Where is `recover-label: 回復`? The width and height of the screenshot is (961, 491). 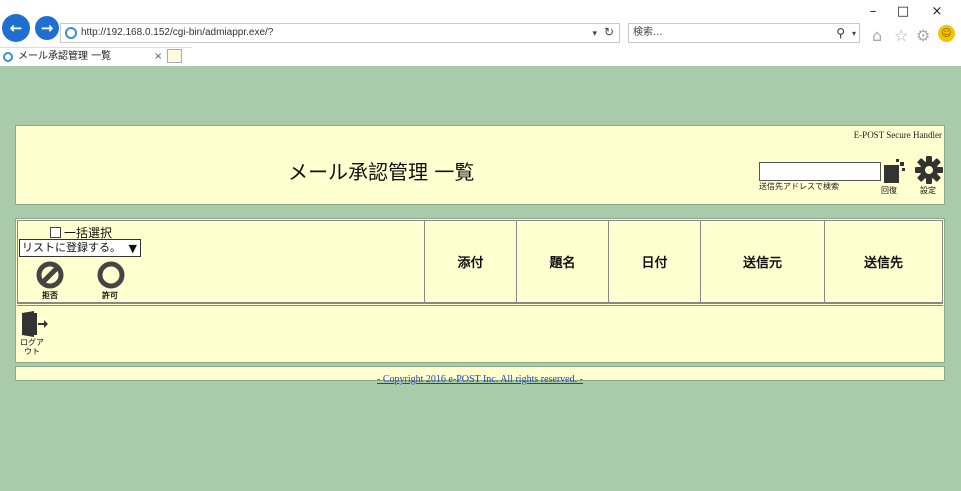 recover-label: 回復 is located at coordinates (889, 190).